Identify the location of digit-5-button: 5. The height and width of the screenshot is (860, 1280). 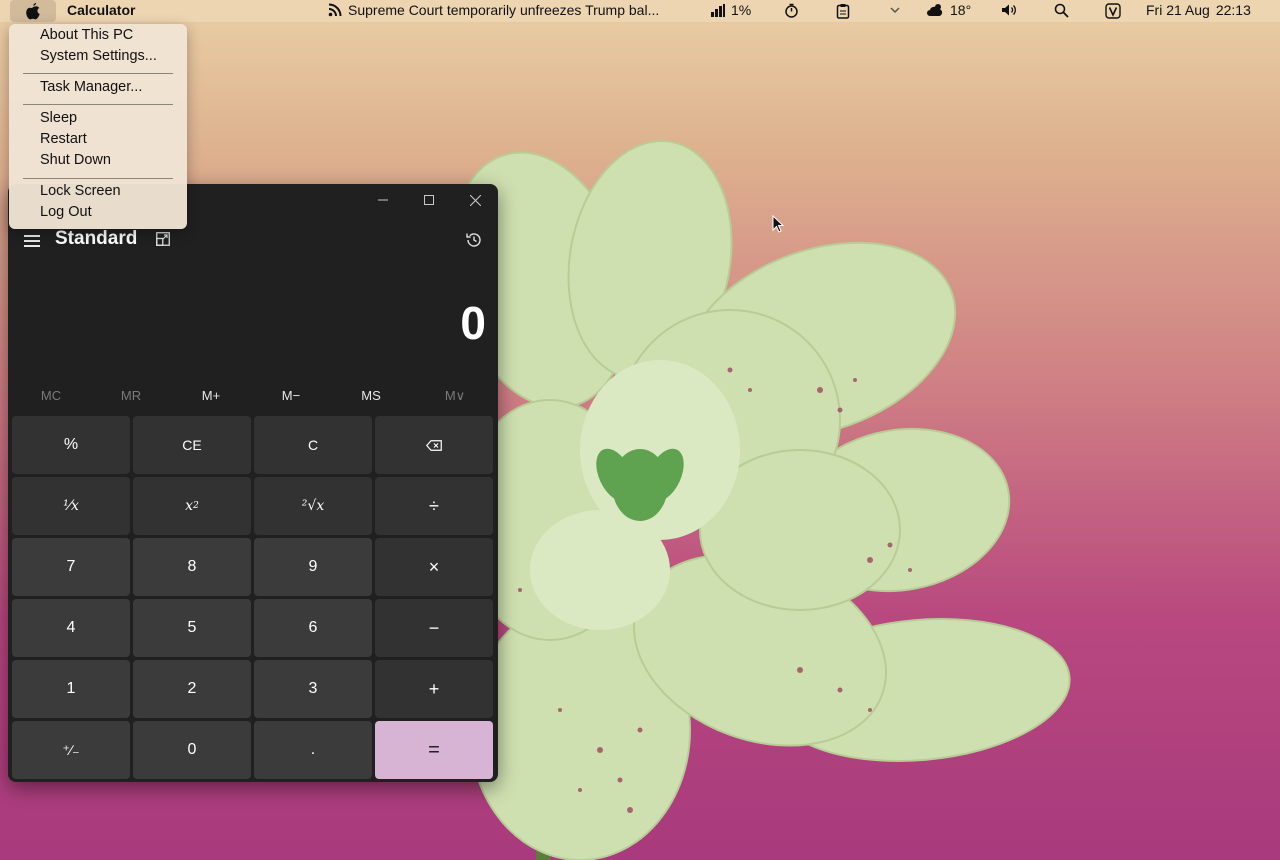
(192, 628).